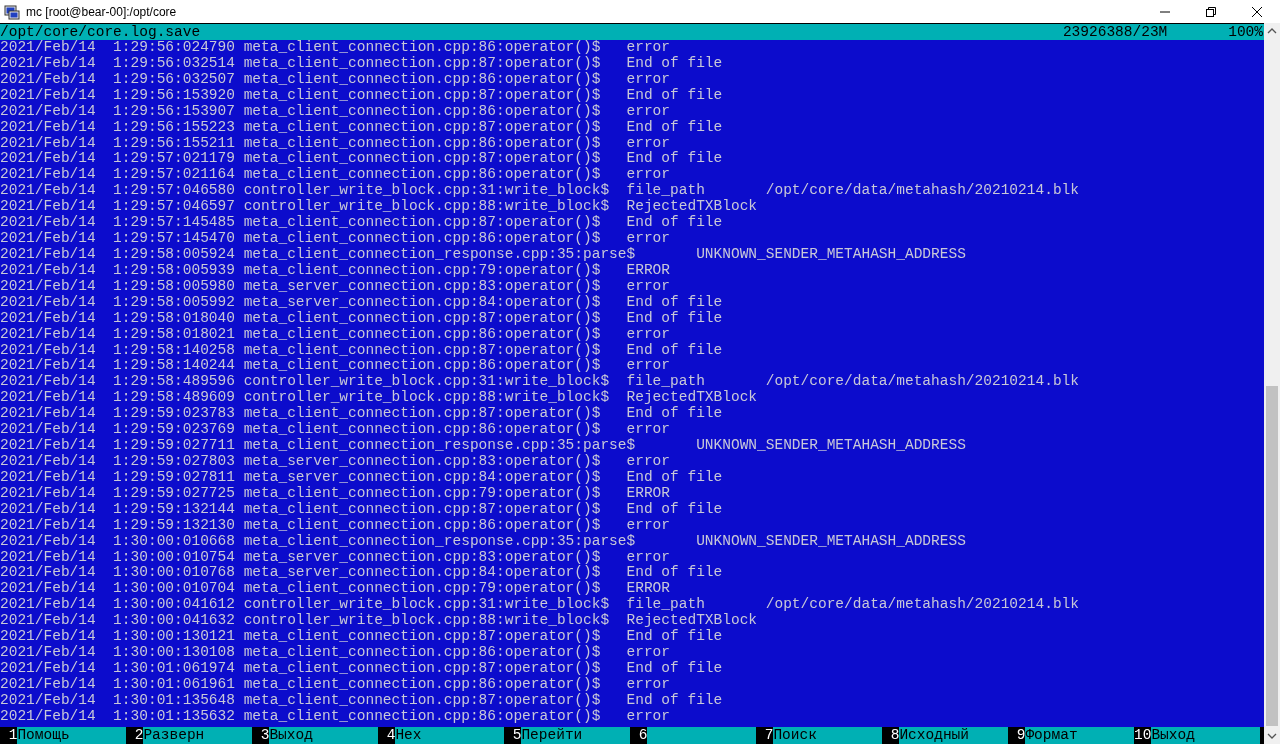 This screenshot has width=1280, height=744. I want to click on log-line: 2021/Feb/14 1:29:59:023769 meta_client_connection.cpp:86:operator()$ error, so click(336, 430).